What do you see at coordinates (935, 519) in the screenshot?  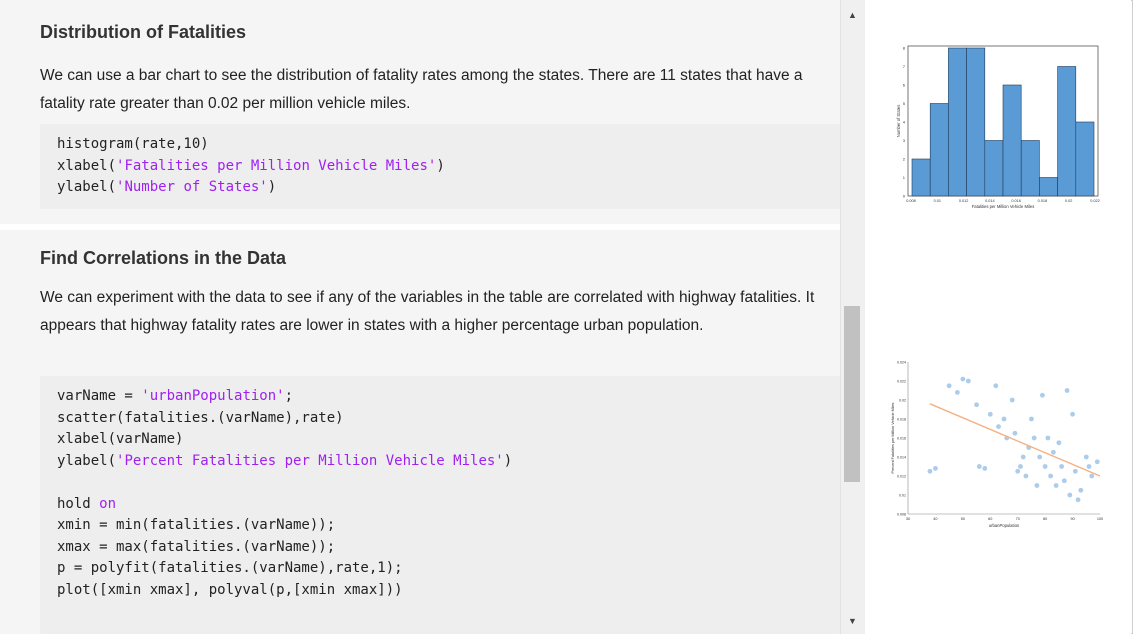 I see `x-tick-label: 40` at bounding box center [935, 519].